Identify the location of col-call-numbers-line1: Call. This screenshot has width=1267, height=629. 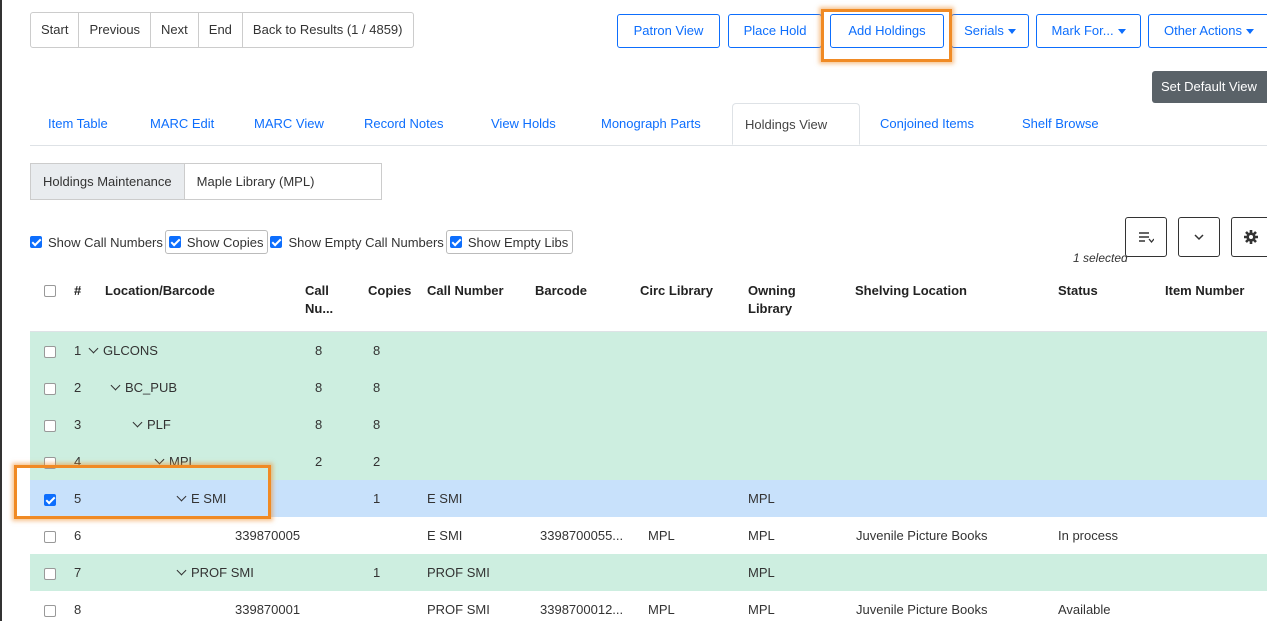
(317, 290).